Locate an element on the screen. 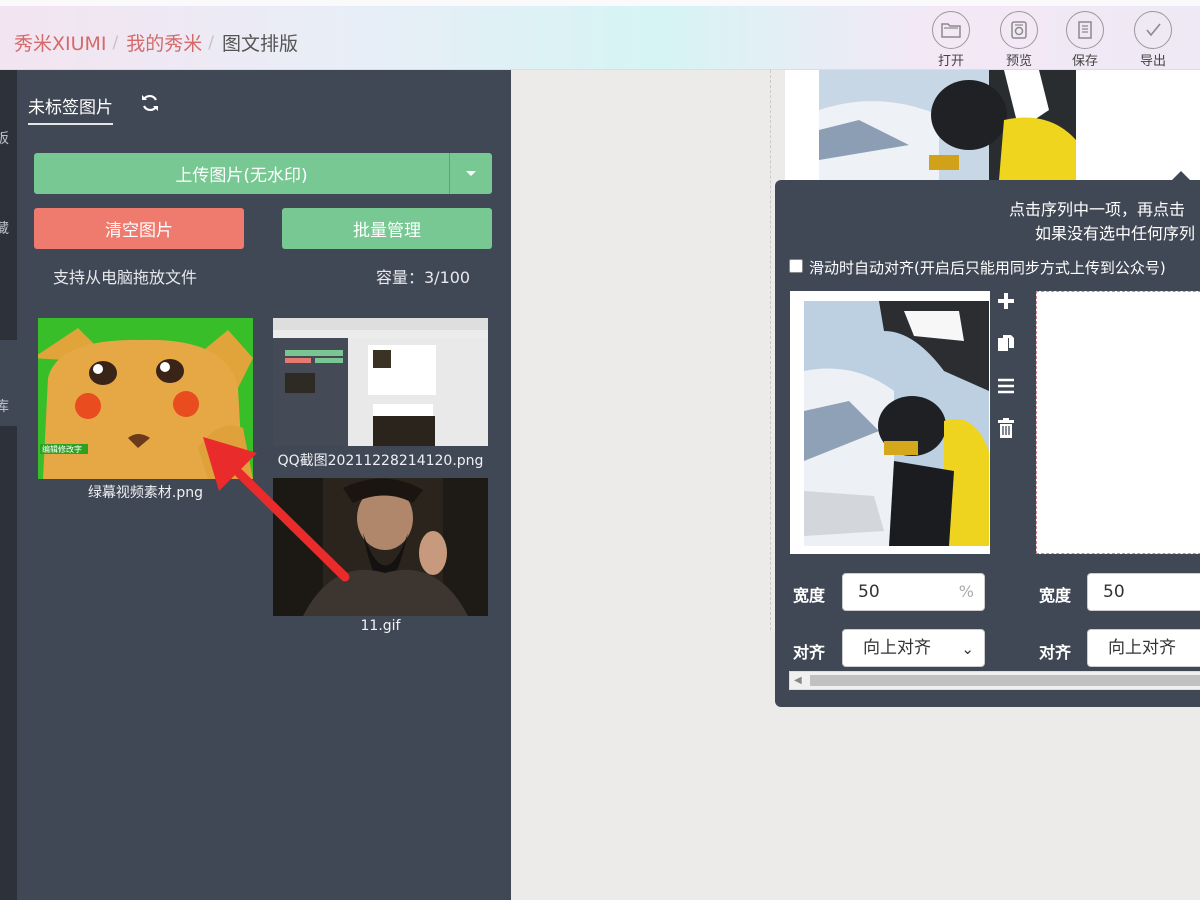 Image resolution: width=1200 pixels, height=900 pixels. selected-image-slot is located at coordinates (890, 422).